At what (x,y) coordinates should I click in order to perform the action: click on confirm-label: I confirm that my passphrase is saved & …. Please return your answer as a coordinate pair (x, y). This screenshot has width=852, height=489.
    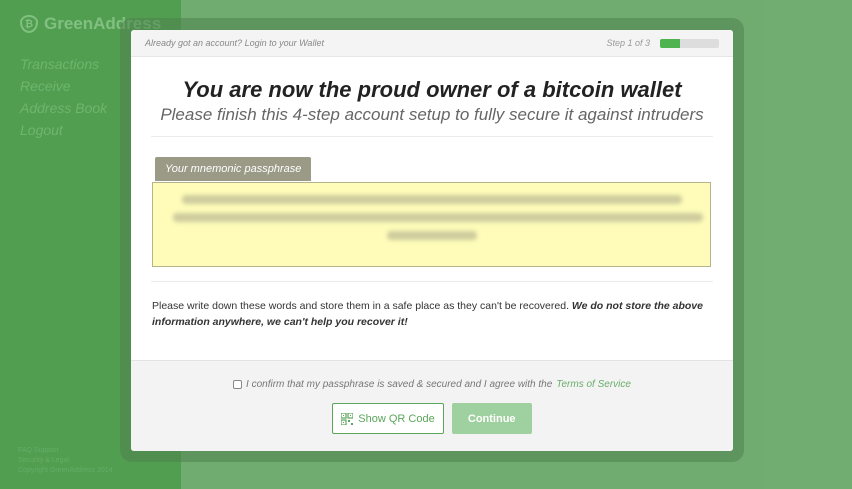
    Looking at the image, I should click on (399, 384).